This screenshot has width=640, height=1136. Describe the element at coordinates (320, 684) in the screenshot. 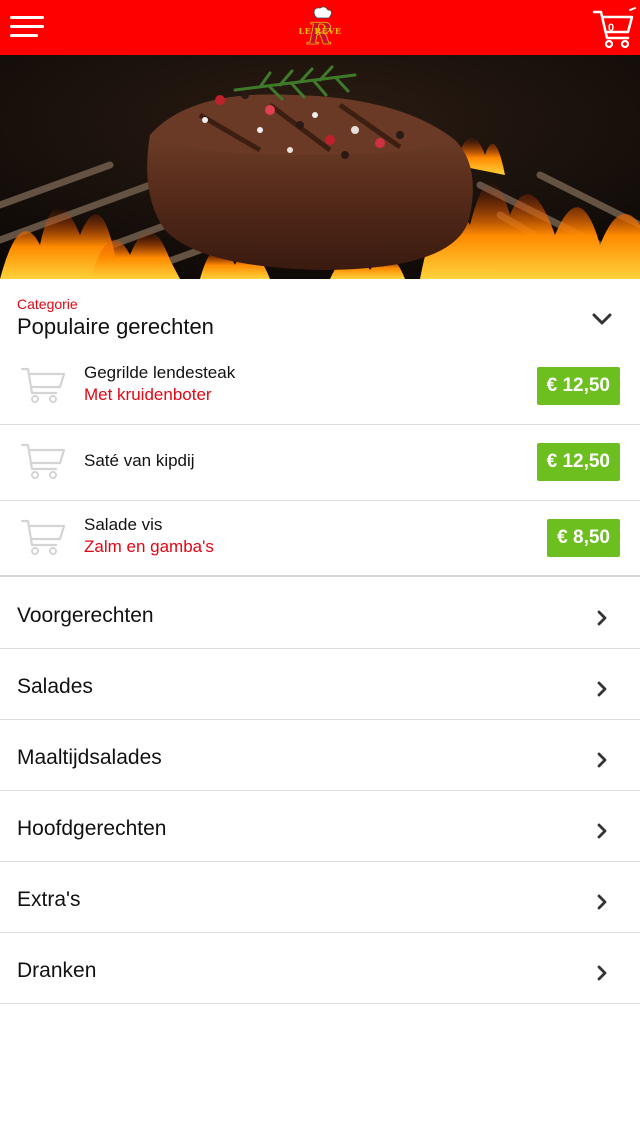

I see `category-item-salades: Salades` at that location.